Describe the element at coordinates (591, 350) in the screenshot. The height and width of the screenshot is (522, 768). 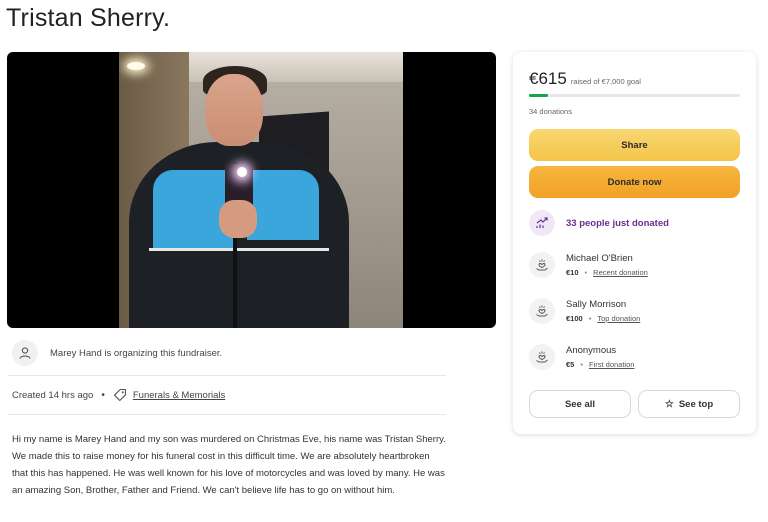
I see `donor-name: Anonymous` at that location.